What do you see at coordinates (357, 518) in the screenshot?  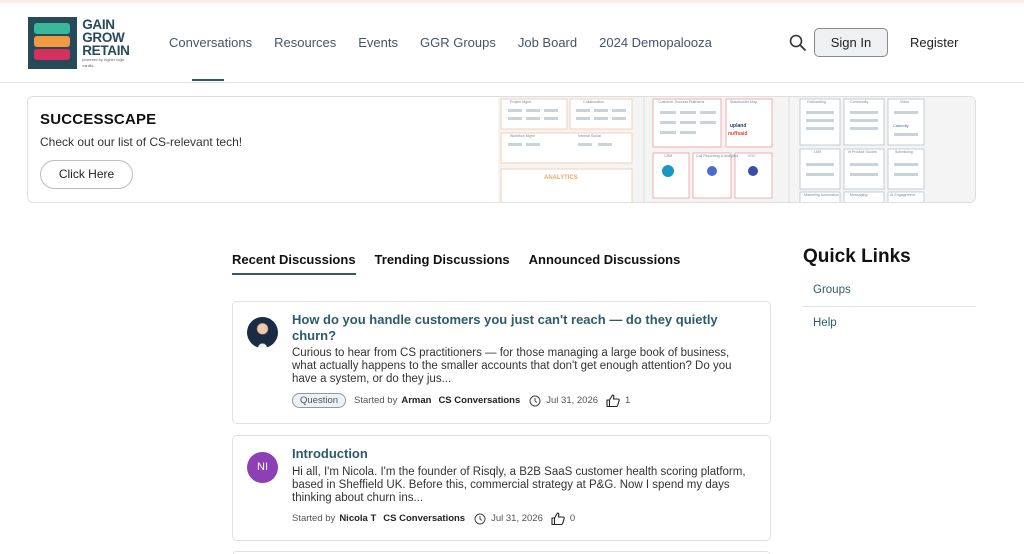 I see `author-link: Nicola T` at bounding box center [357, 518].